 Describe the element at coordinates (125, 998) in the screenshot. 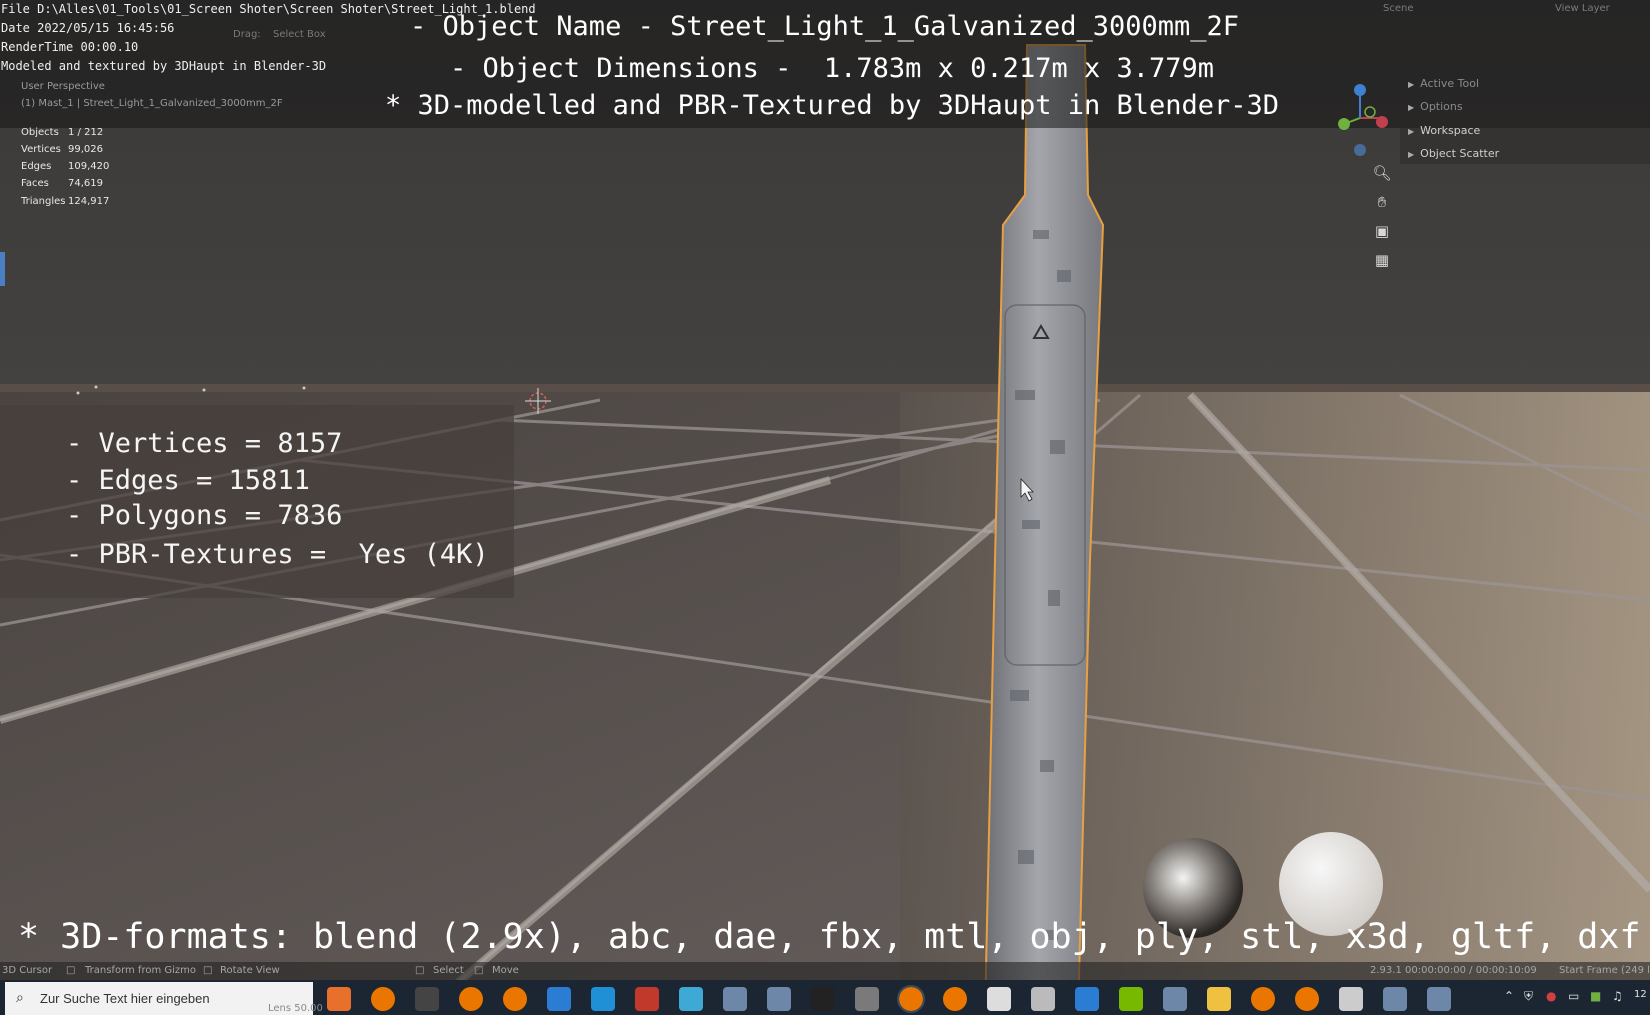

I see `search-placeholder: Zur Suche Text hier eingeben` at that location.